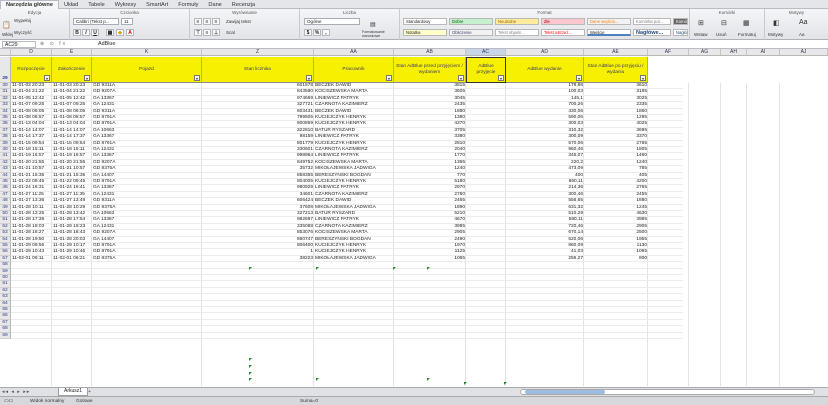 Image resolution: width=828 pixels, height=405 pixels. What do you see at coordinates (775, 34) in the screenshot?
I see `themes-button: Motywy` at bounding box center [775, 34].